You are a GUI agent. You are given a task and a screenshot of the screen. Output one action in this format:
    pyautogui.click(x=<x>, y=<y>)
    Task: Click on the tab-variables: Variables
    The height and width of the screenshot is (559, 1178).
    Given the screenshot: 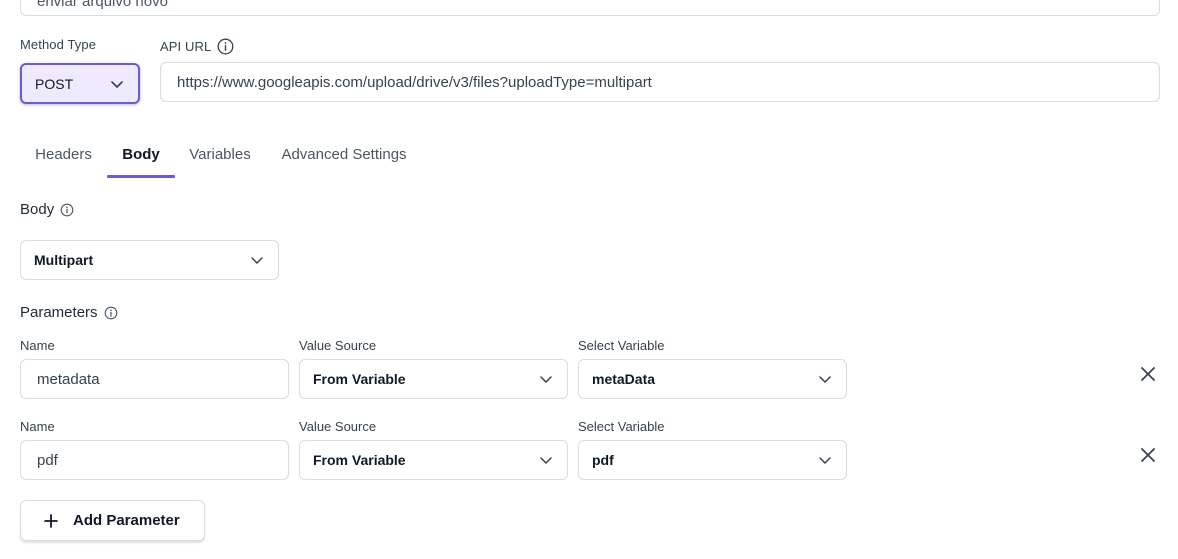 What is the action you would take?
    pyautogui.click(x=220, y=154)
    